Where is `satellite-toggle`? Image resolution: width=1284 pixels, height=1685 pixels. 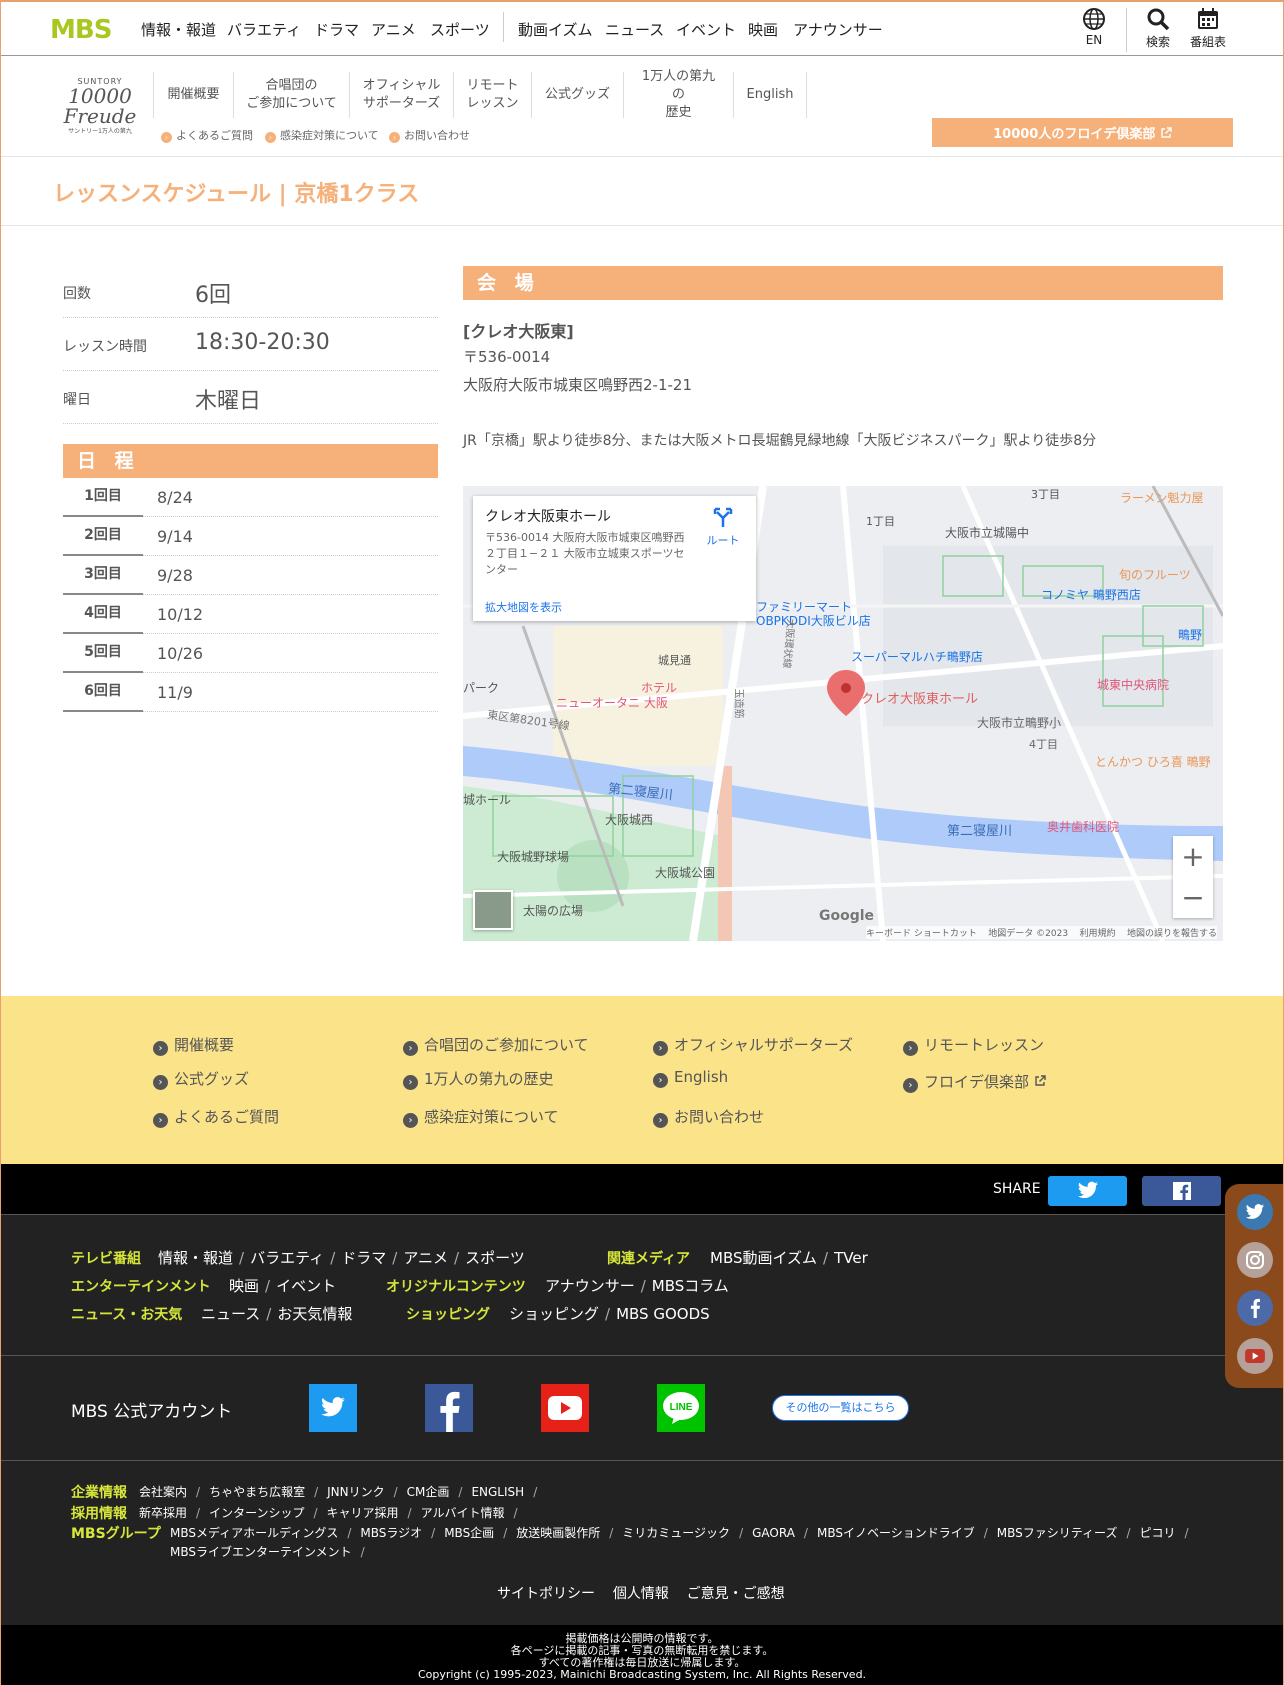
satellite-toggle is located at coordinates (493, 910).